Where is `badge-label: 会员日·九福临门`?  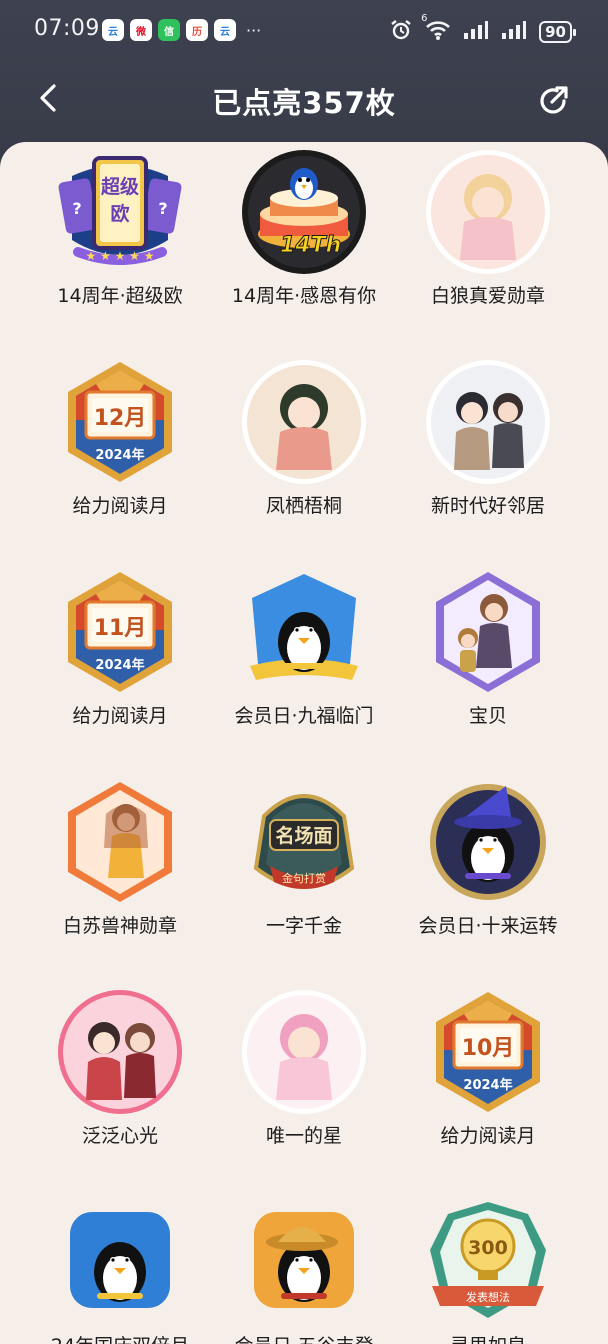 badge-label: 会员日·九福临门 is located at coordinates (304, 716).